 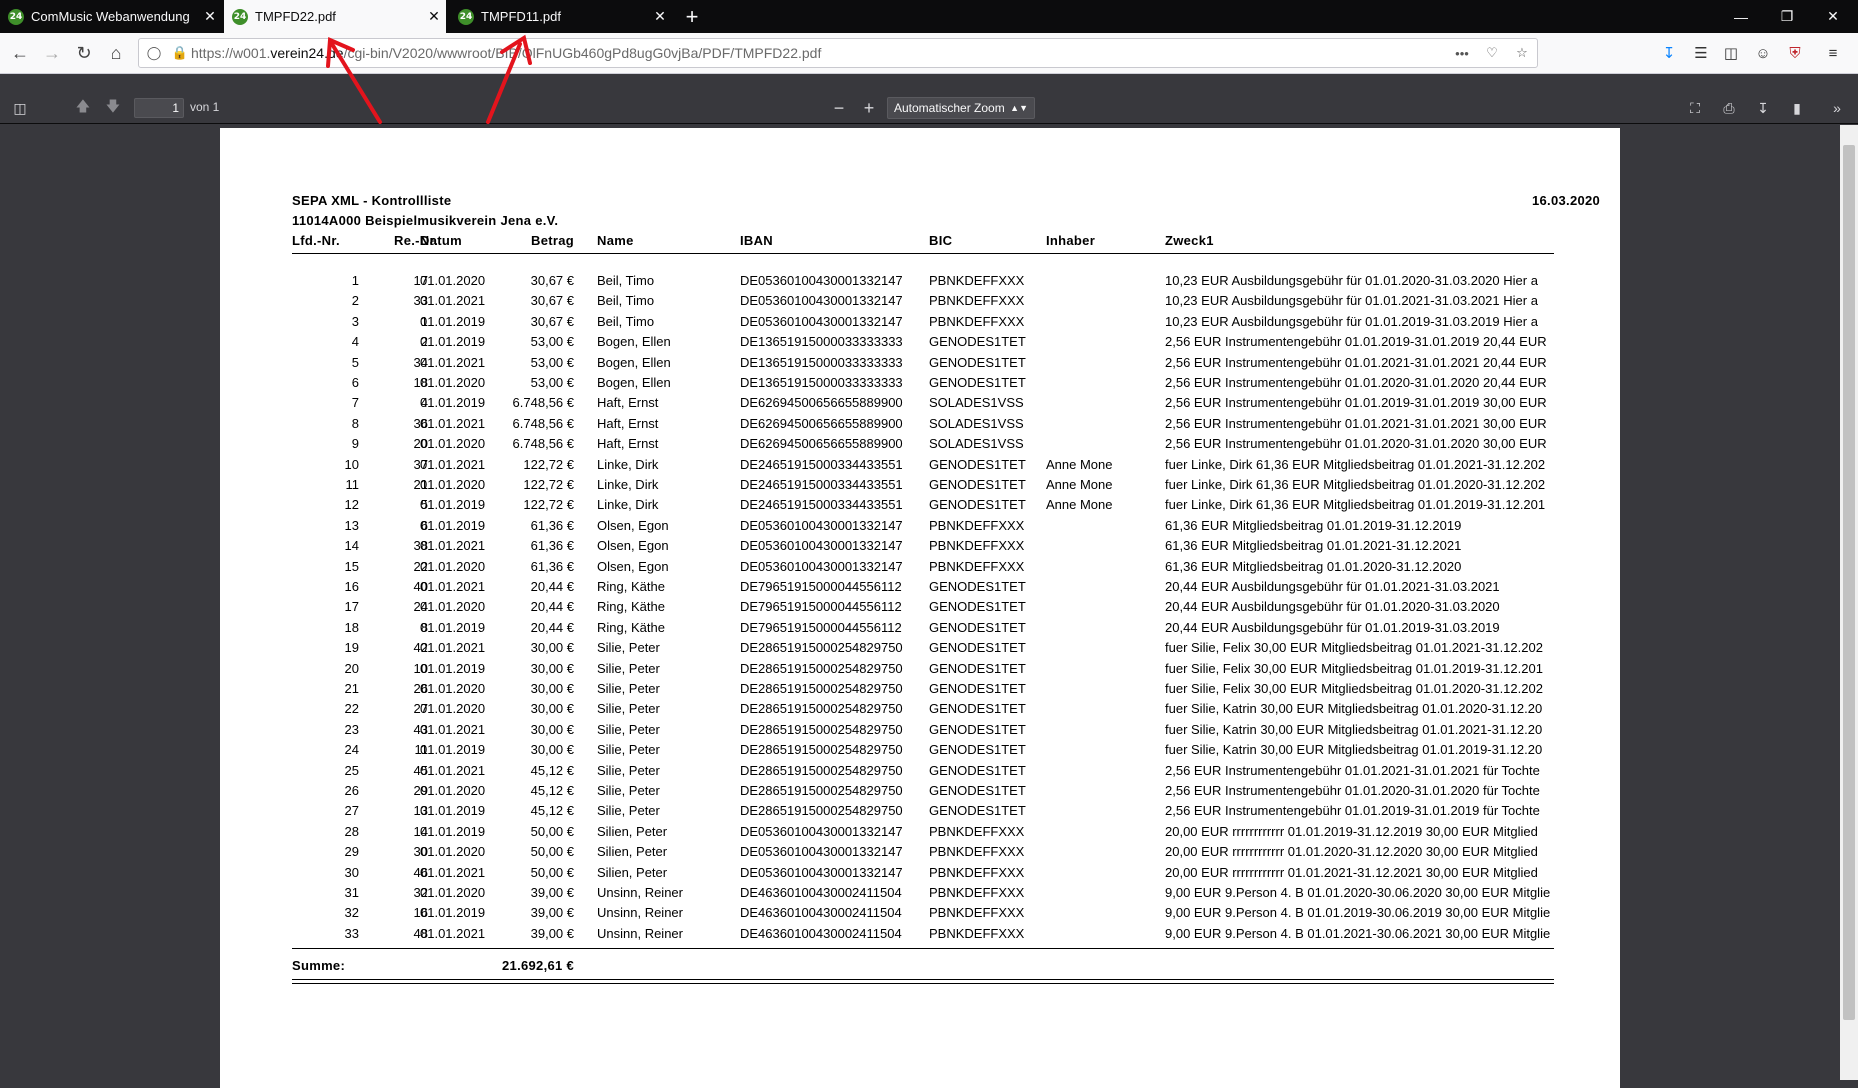 What do you see at coordinates (923, 948) in the screenshot?
I see `sum-divider` at bounding box center [923, 948].